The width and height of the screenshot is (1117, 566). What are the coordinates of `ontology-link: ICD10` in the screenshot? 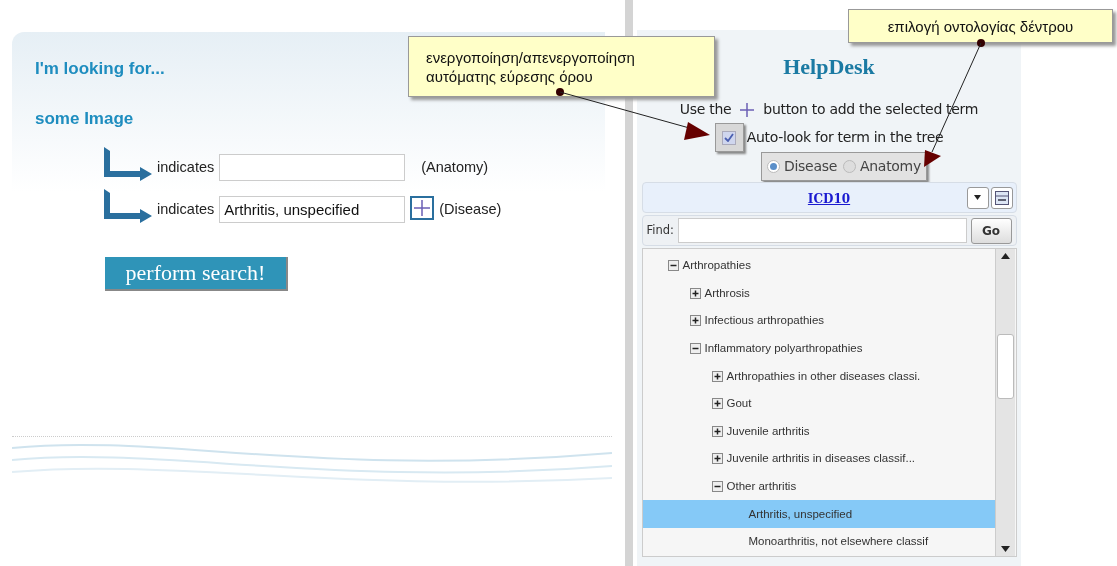 It's located at (829, 198).